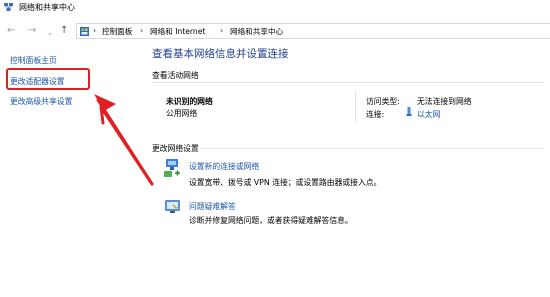  I want to click on troubleshoot-icon, so click(172, 206).